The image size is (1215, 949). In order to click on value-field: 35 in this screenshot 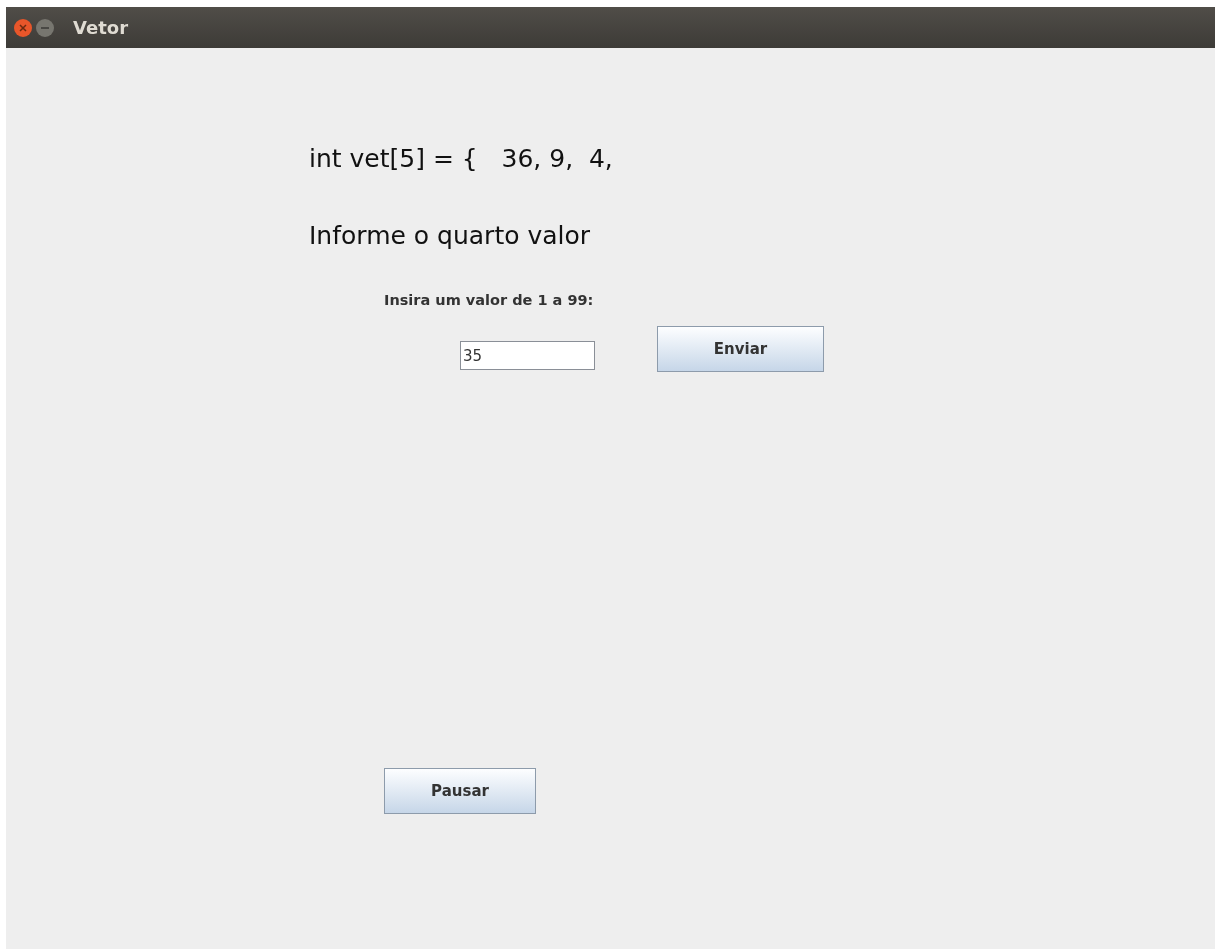, I will do `click(527, 355)`.